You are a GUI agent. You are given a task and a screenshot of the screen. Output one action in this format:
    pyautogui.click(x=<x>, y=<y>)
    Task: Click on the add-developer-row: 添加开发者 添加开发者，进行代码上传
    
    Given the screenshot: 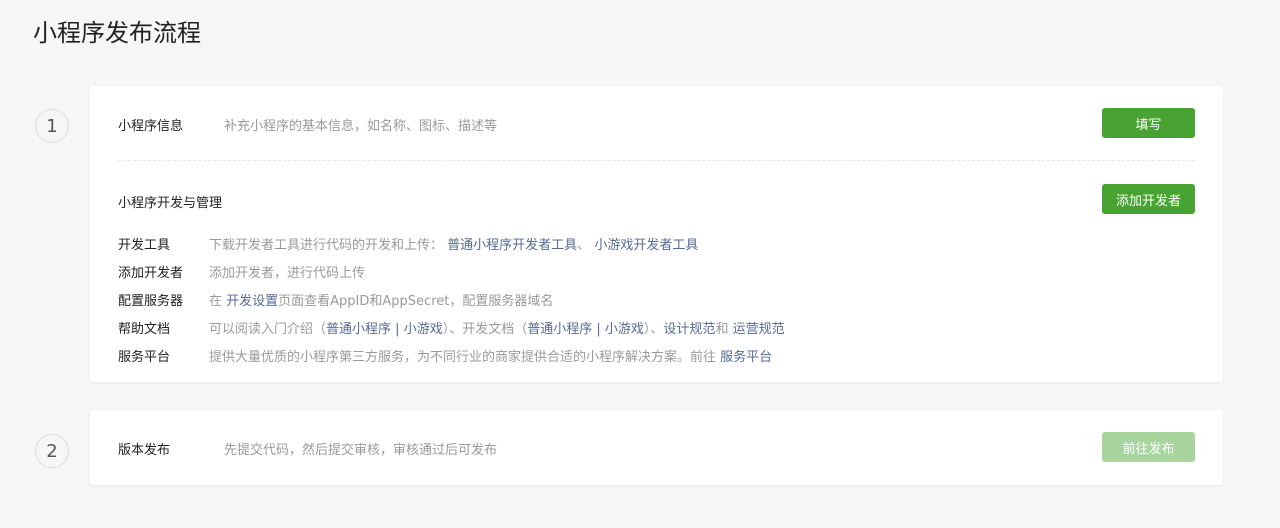 What is the action you would take?
    pyautogui.click(x=451, y=271)
    